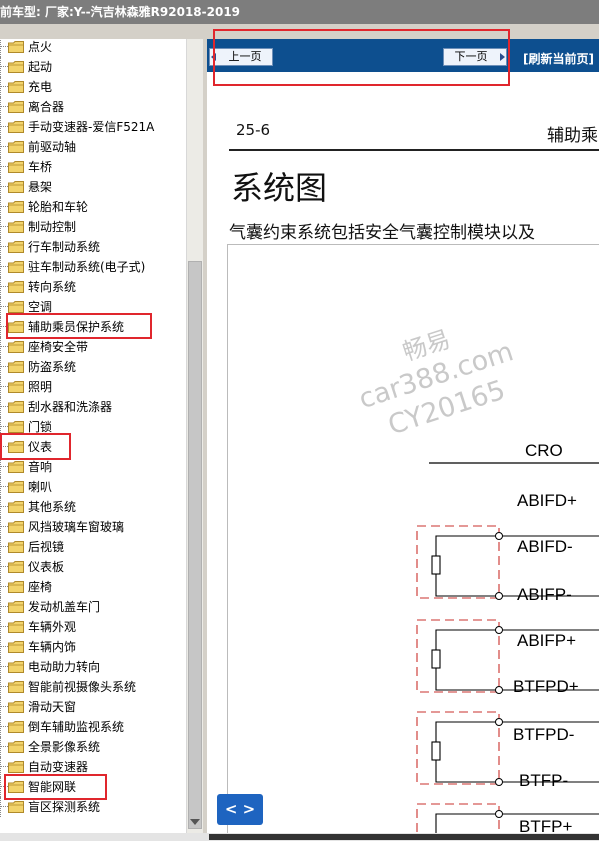 The width and height of the screenshot is (599, 841). What do you see at coordinates (93, 747) in the screenshot?
I see `tree-item: 全景影像系统` at bounding box center [93, 747].